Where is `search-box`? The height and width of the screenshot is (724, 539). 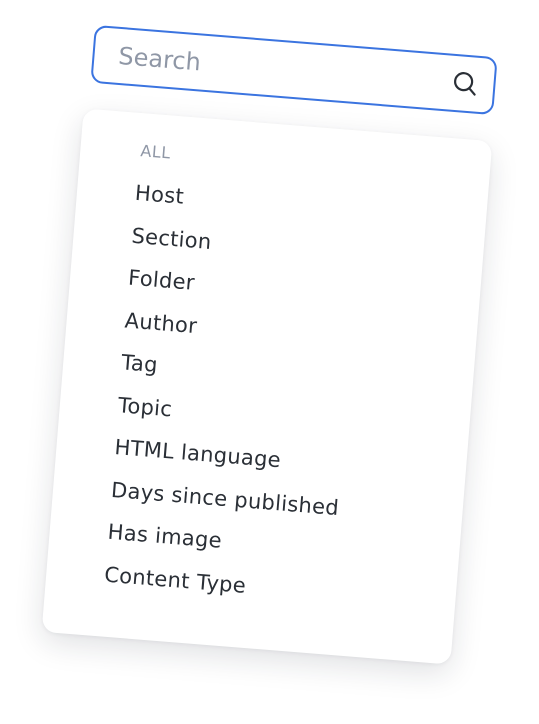 search-box is located at coordinates (294, 70).